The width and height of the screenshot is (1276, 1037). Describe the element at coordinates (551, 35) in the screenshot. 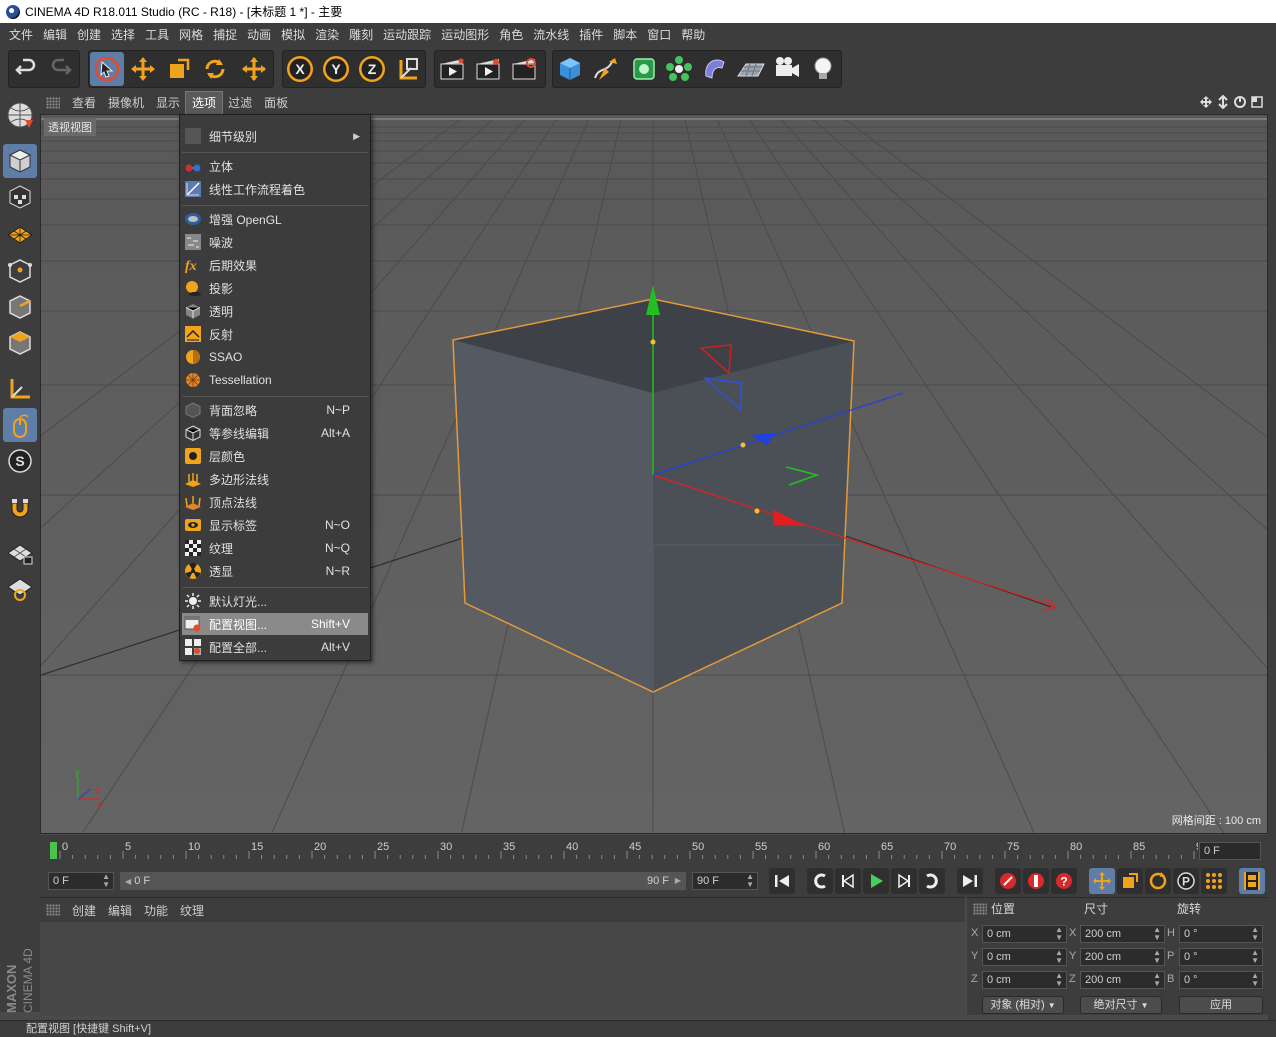

I see `menu-pipeline: 流水线` at that location.